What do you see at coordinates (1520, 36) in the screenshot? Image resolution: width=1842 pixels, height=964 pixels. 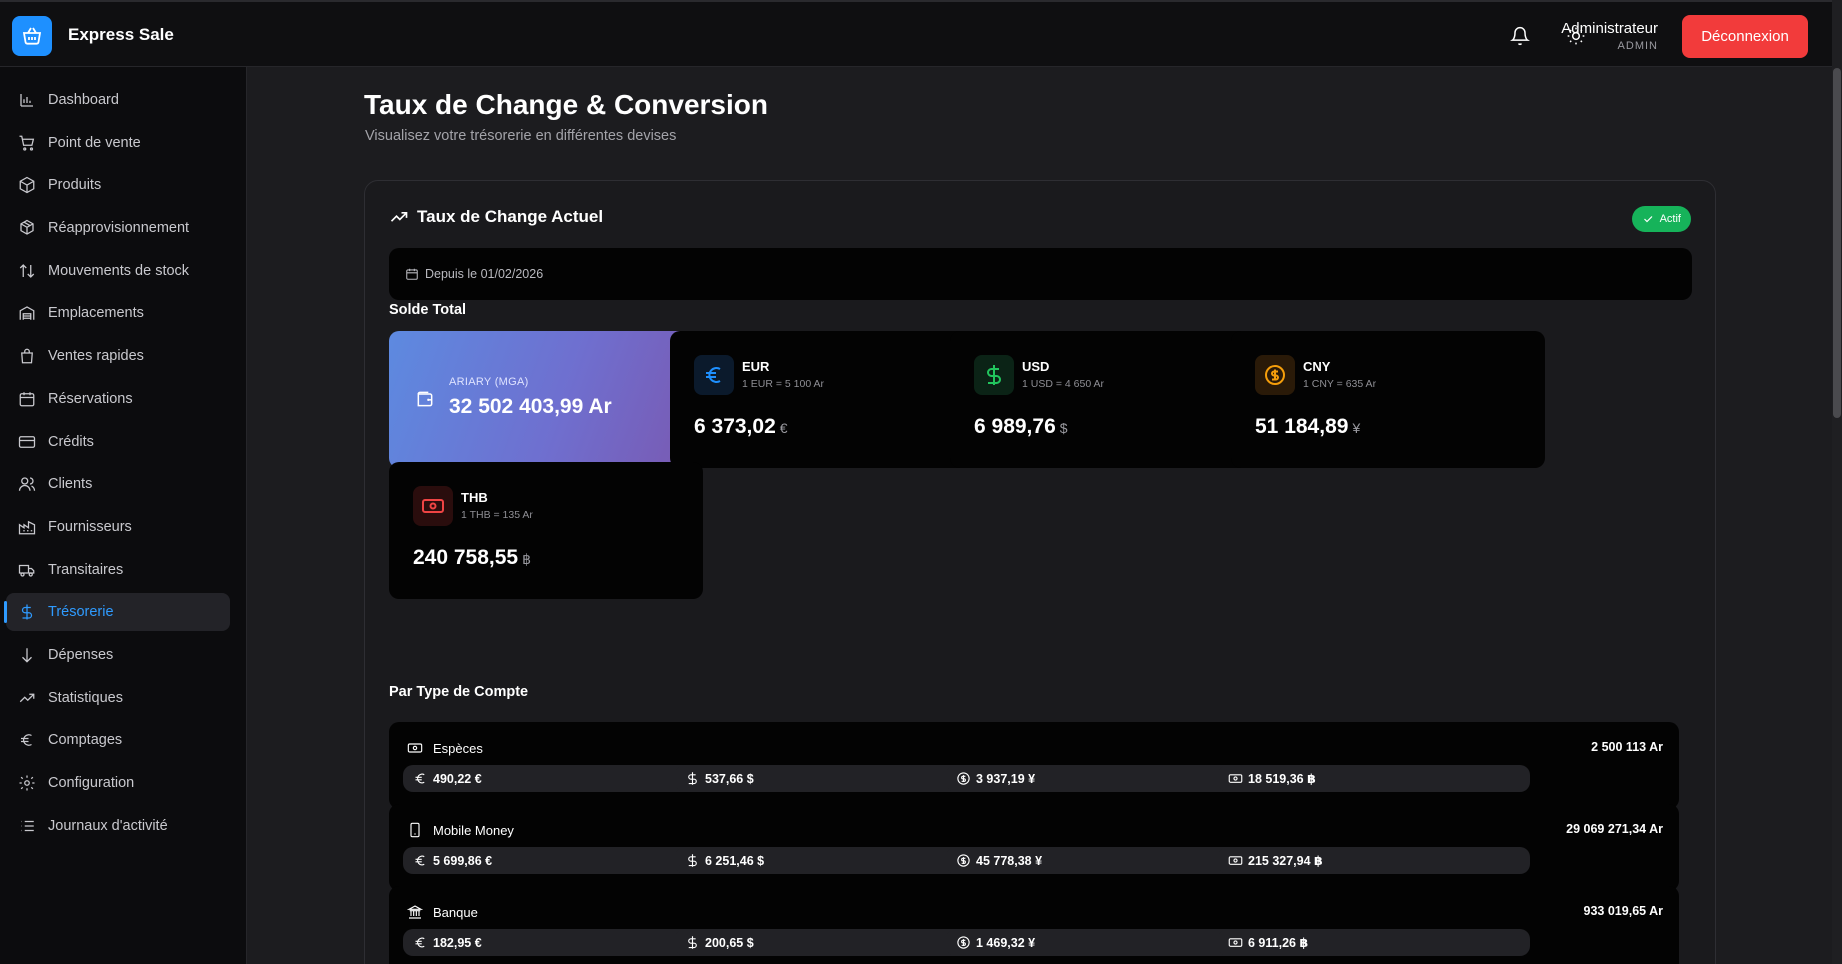 I see `bell-icon` at bounding box center [1520, 36].